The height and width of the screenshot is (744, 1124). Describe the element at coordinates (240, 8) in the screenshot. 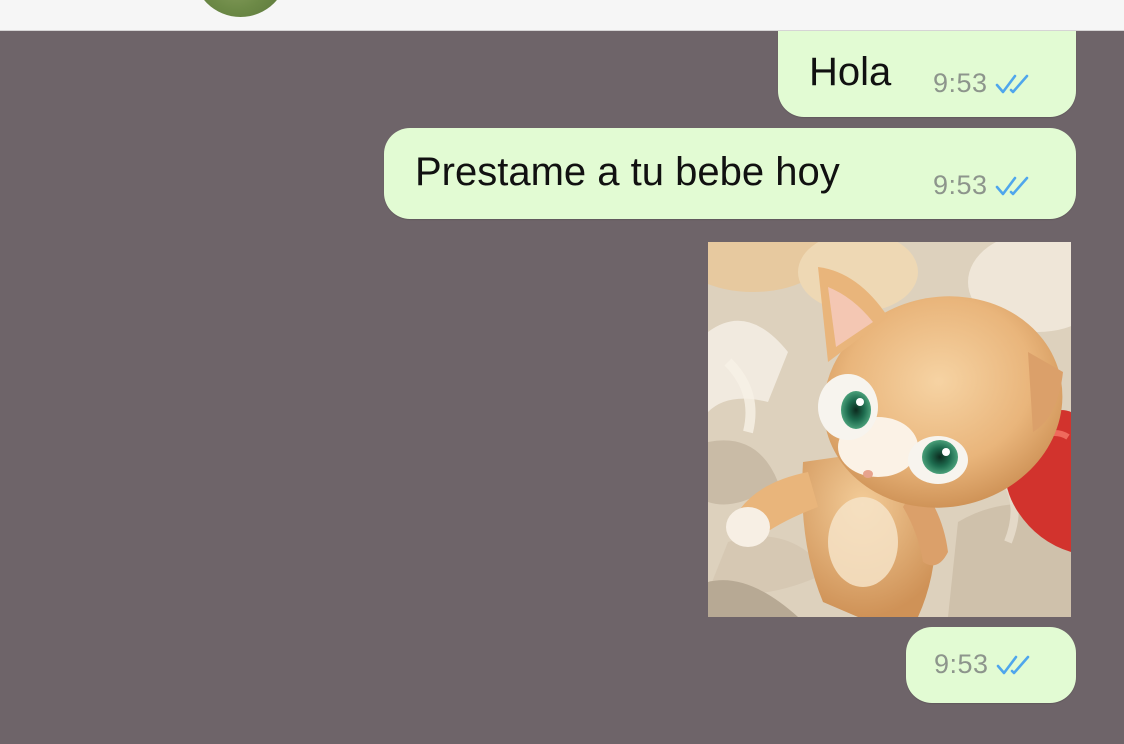

I see `contact-avatar` at that location.